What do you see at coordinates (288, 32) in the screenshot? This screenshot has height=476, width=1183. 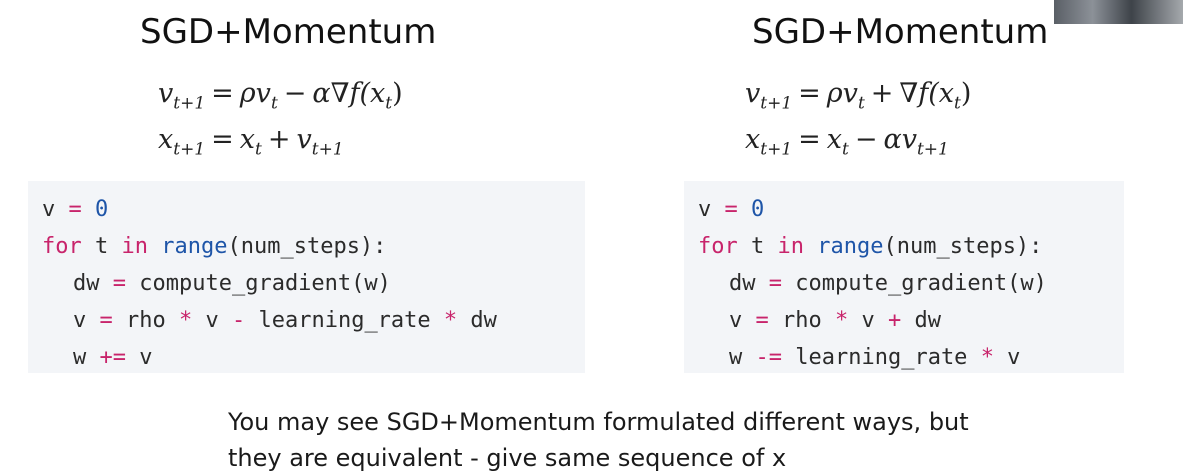 I see `left-title: SGD+Momentum` at bounding box center [288, 32].